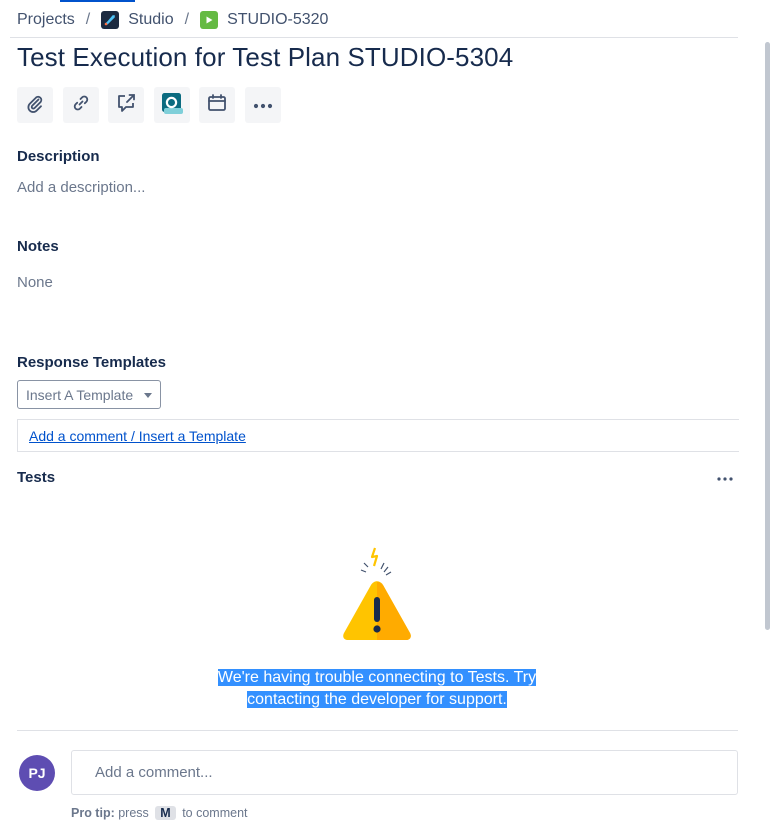 This screenshot has width=771, height=820. I want to click on app-button, so click(171, 105).